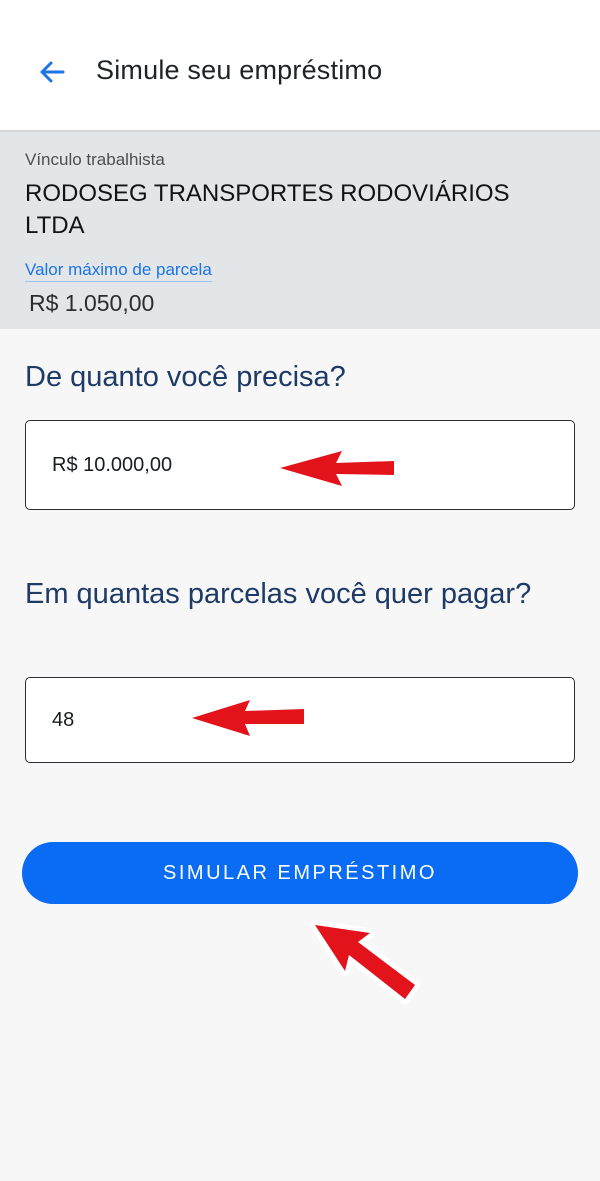  What do you see at coordinates (267, 209) in the screenshot?
I see `employer-name: RODOSEG TRANSPORTES RODOVIÁRIOS LTDA` at bounding box center [267, 209].